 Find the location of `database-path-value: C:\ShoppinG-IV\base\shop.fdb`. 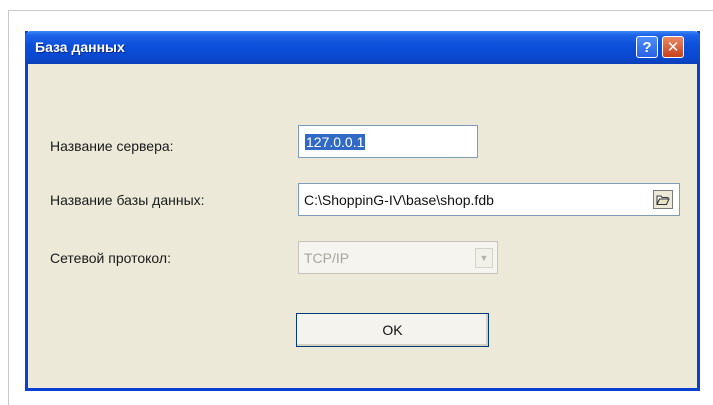

database-path-value: C:\ShoppinG-IV\base\shop.fdb is located at coordinates (399, 200).